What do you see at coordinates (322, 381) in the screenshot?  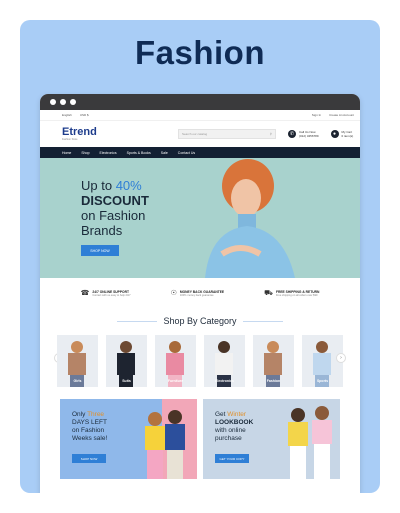 I see `category-label: Sports` at bounding box center [322, 381].